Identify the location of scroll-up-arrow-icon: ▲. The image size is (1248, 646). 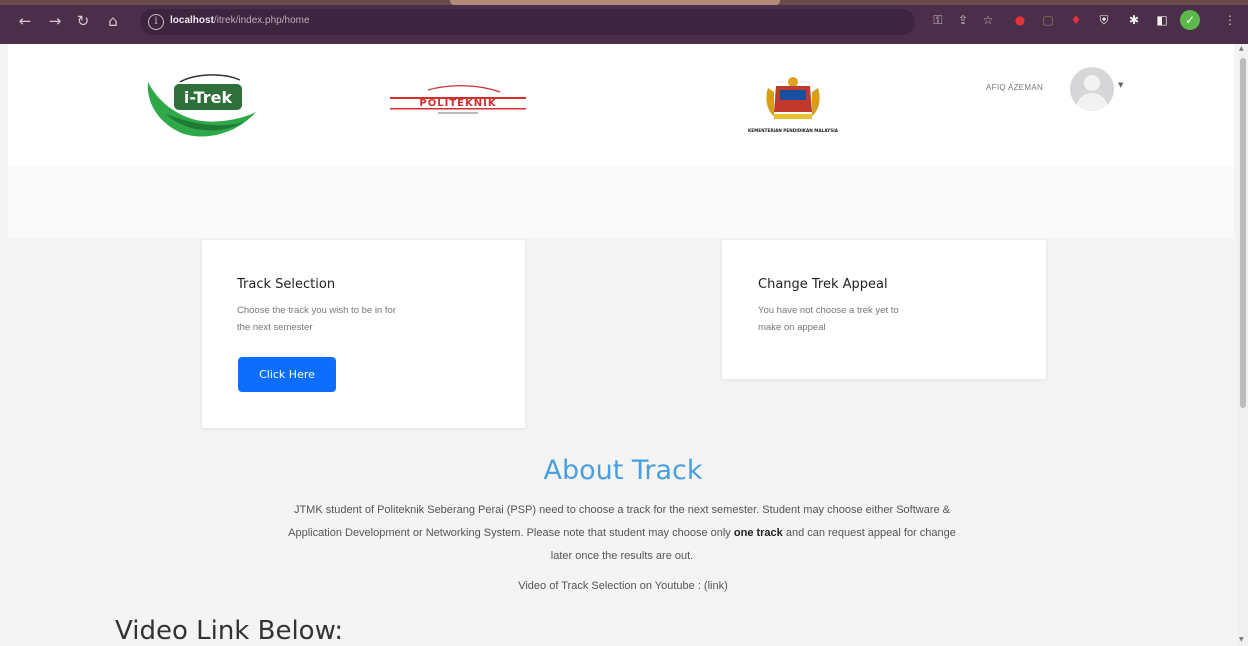
(1241, 48).